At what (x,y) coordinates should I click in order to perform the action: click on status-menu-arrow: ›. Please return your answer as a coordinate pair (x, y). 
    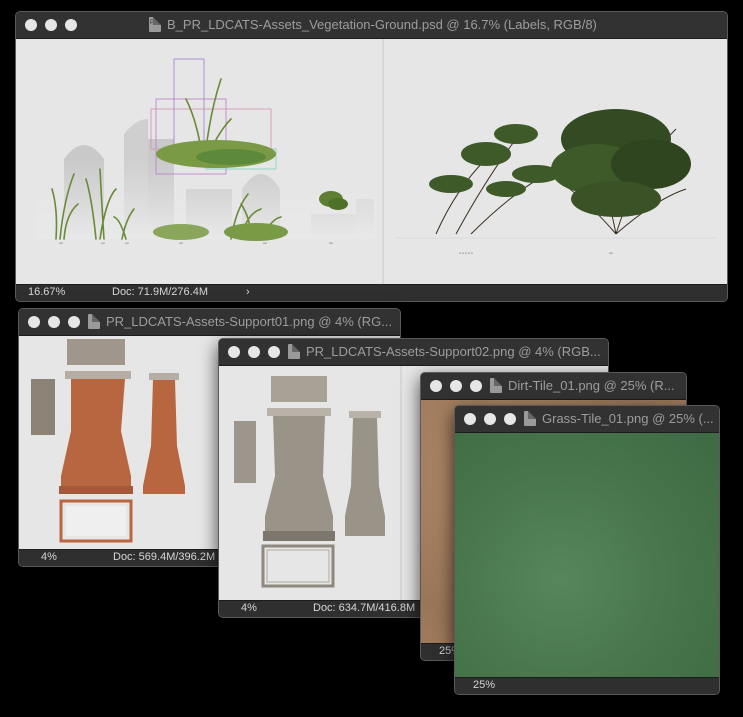
    Looking at the image, I should click on (248, 292).